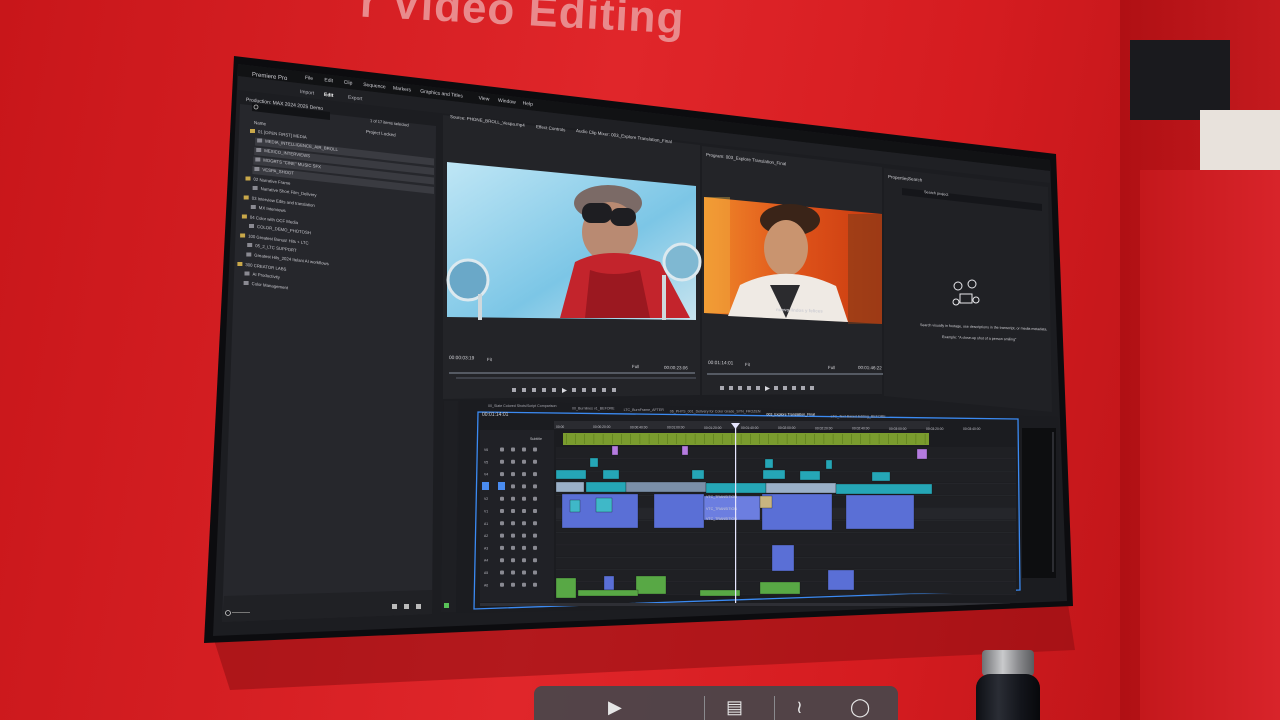 This screenshot has height=720, width=1280. Describe the element at coordinates (860, 707) in the screenshot. I see `settings-icon: ◯` at that location.